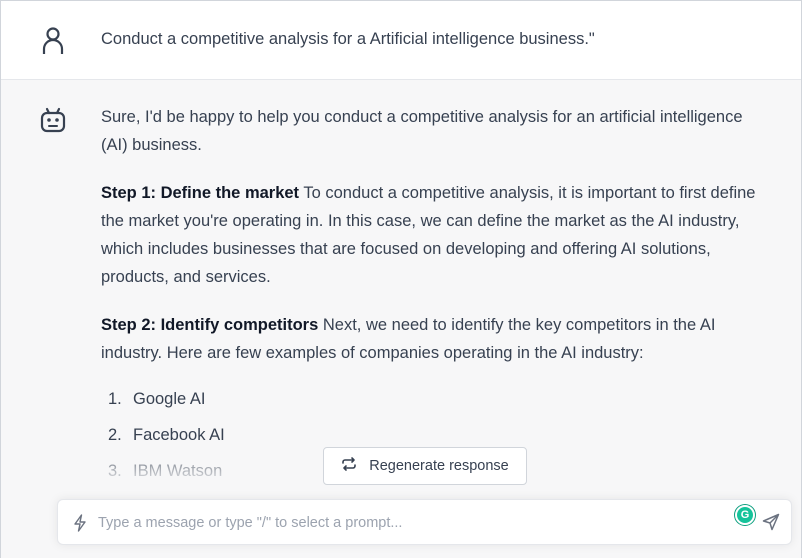 This screenshot has width=802, height=558. What do you see at coordinates (431, 403) in the screenshot?
I see `list-item: 1. Google AI` at bounding box center [431, 403].